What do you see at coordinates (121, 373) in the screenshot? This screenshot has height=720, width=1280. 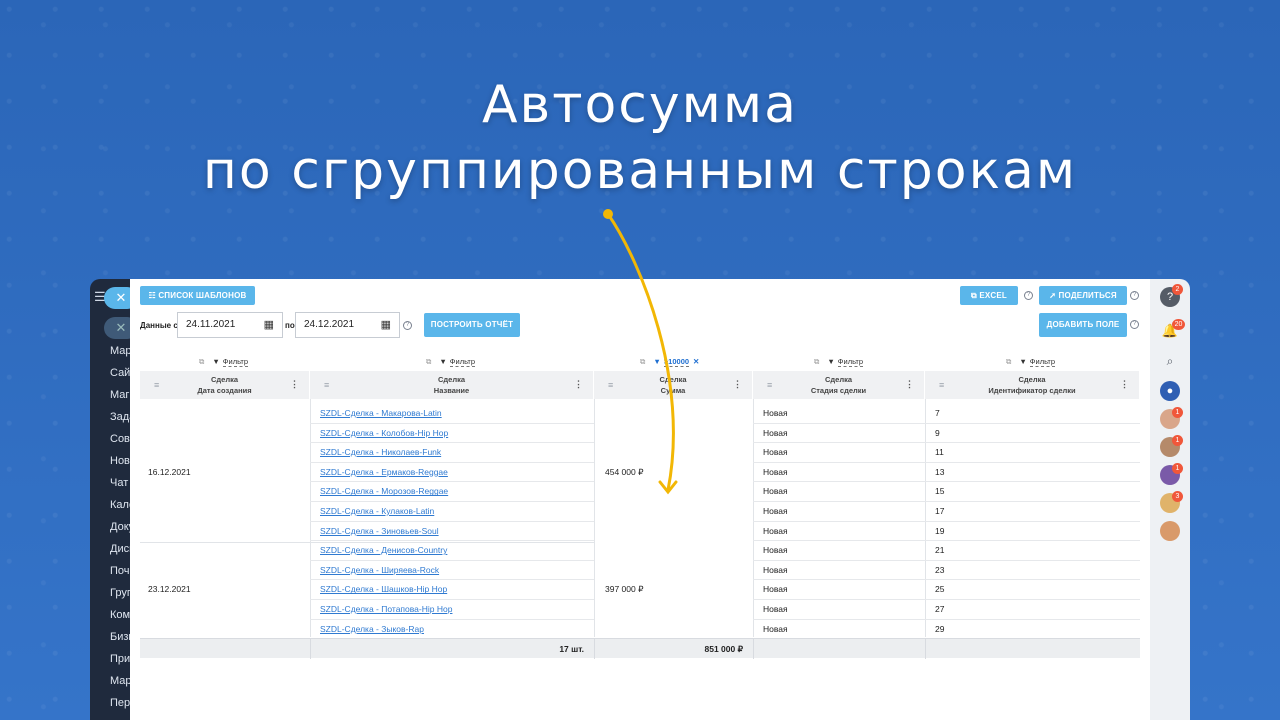 I see `sidebar-item: Сайт` at bounding box center [121, 373].